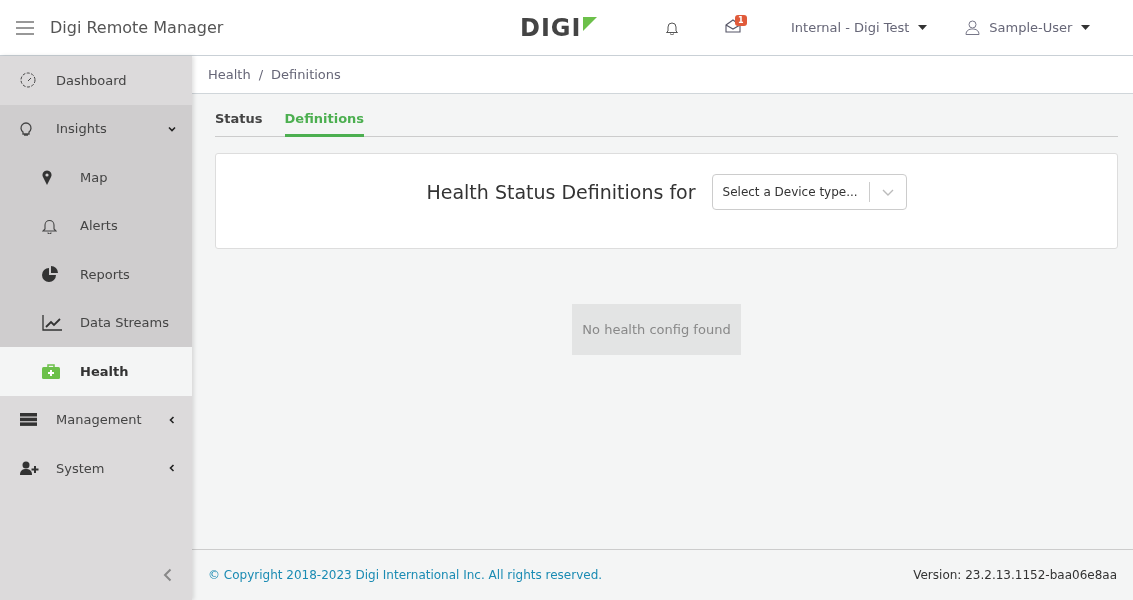 The height and width of the screenshot is (600, 1133). What do you see at coordinates (656, 329) in the screenshot?
I see `empty-message: No health config found` at bounding box center [656, 329].